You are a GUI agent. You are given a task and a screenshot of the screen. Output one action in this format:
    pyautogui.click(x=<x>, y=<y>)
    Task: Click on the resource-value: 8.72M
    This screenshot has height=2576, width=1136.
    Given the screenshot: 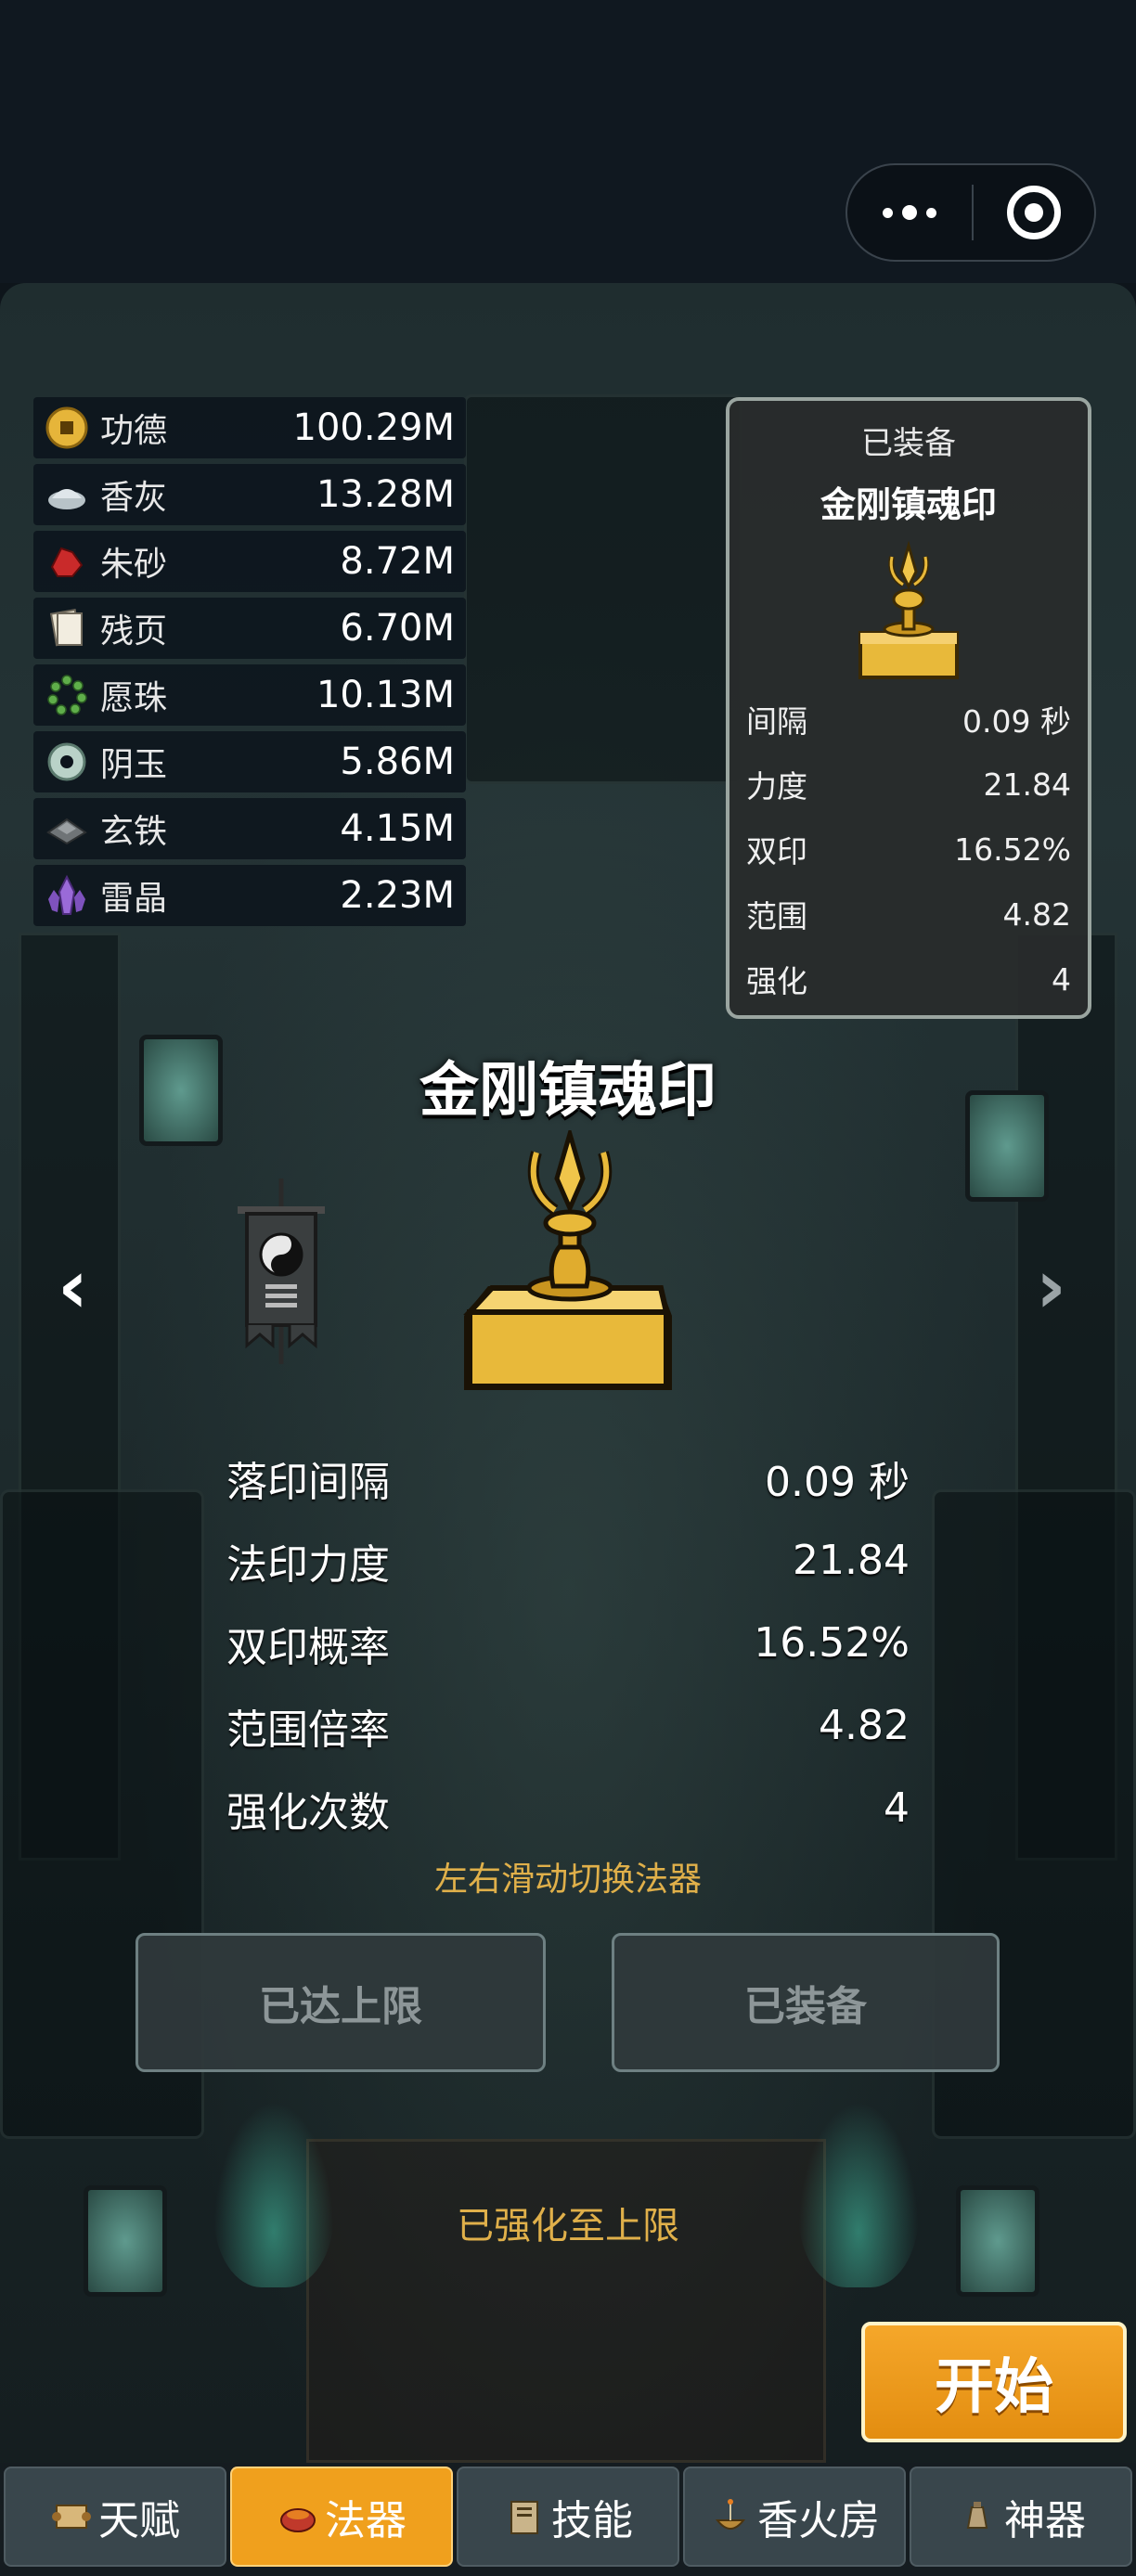 What is the action you would take?
    pyautogui.click(x=397, y=561)
    